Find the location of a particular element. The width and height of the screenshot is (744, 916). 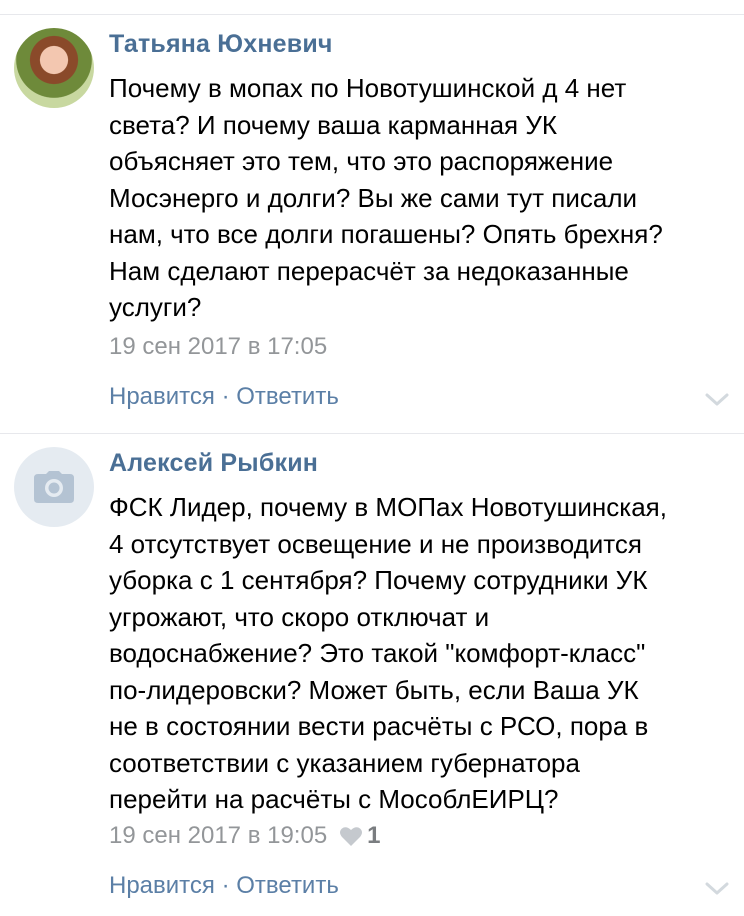

comment-date-row: 19 сен 2017 в 17:05 is located at coordinates (218, 347).